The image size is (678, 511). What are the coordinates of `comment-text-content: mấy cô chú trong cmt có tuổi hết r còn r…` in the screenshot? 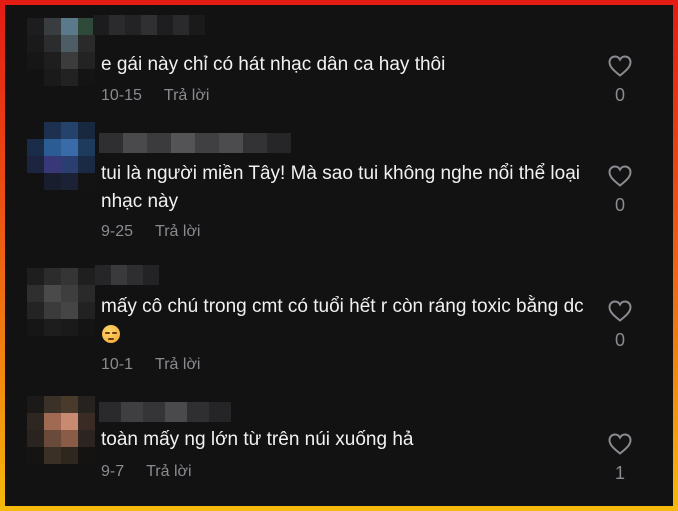 It's located at (342, 306).